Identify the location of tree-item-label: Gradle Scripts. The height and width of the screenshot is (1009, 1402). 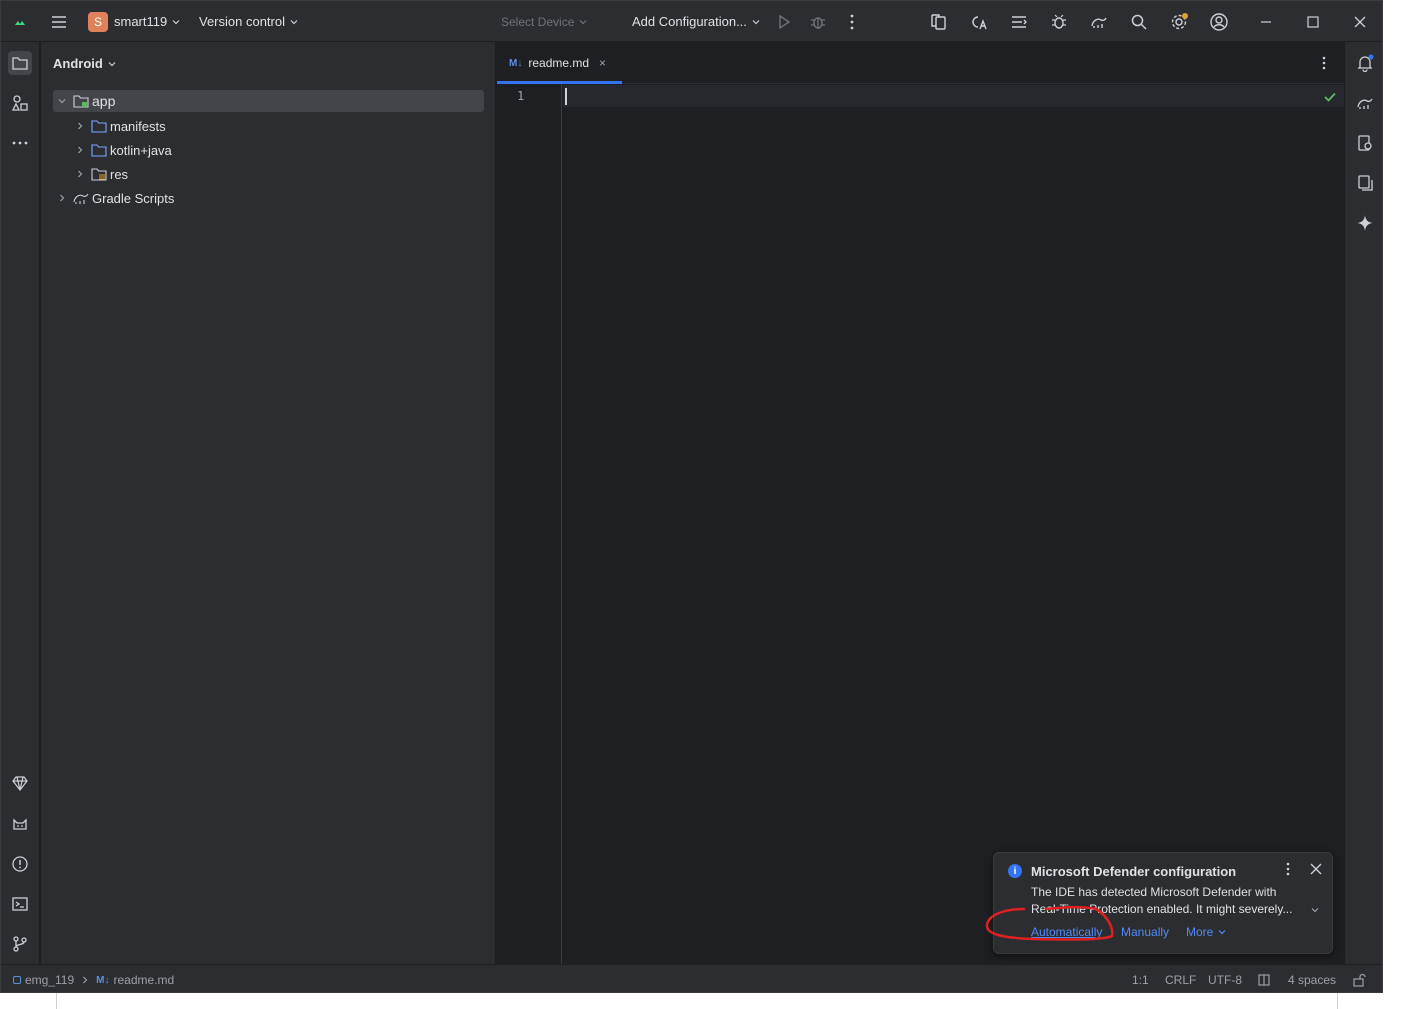
(133, 198).